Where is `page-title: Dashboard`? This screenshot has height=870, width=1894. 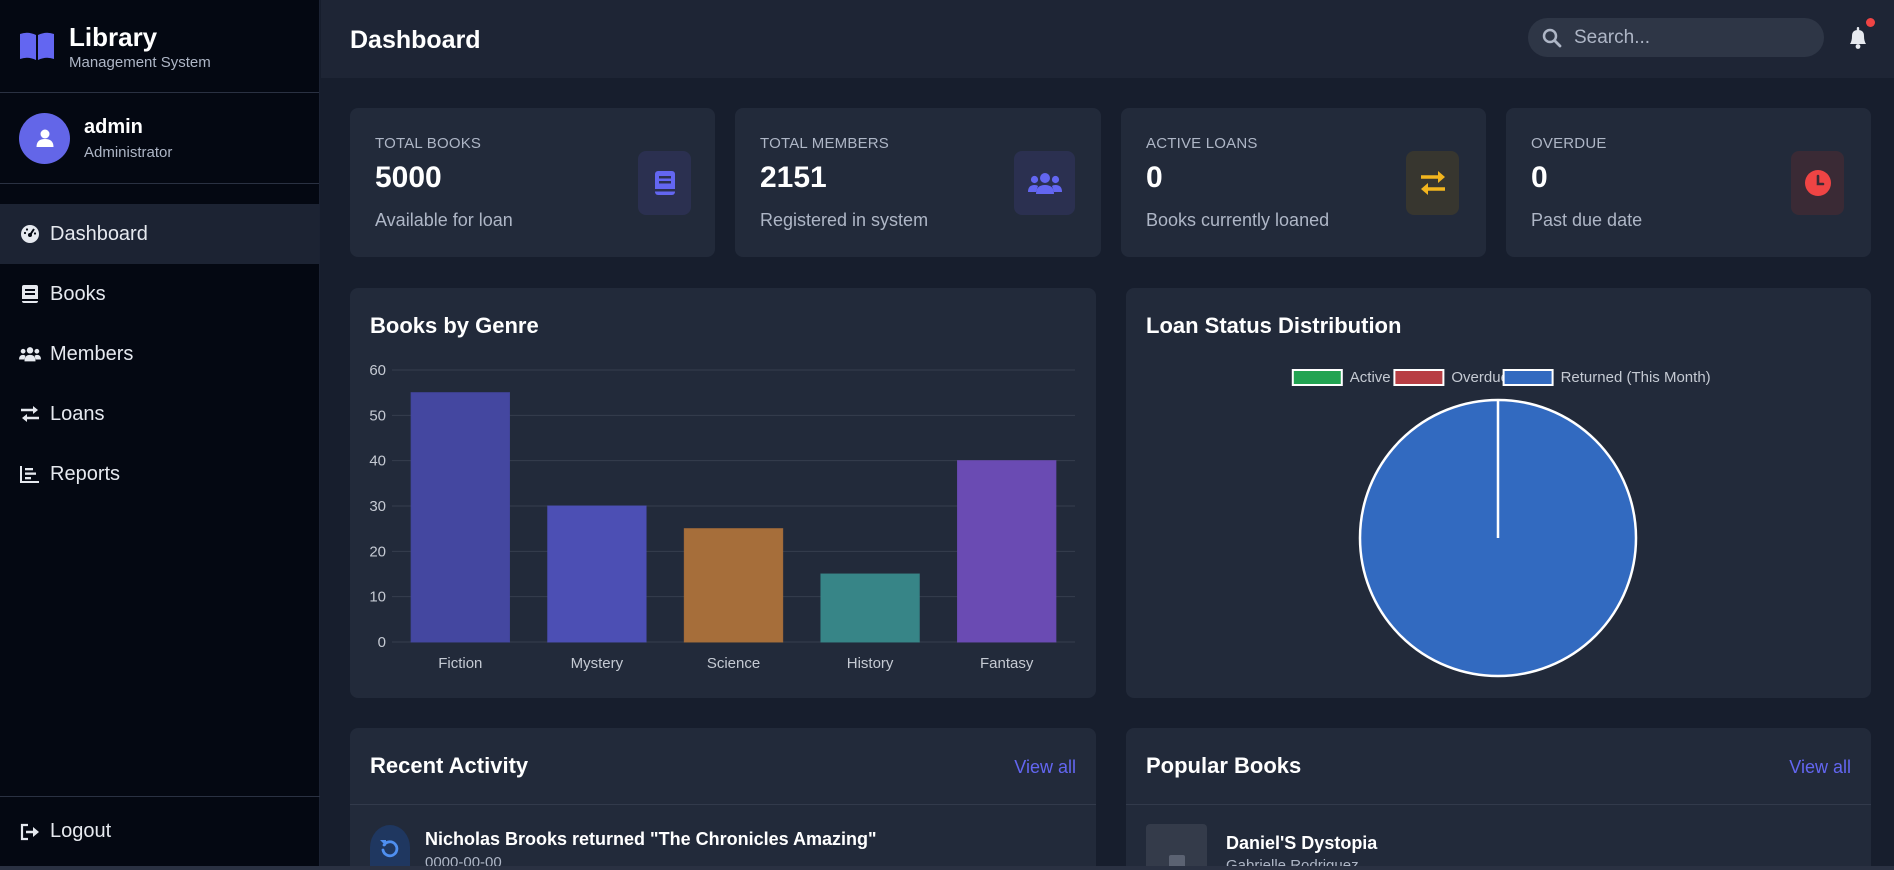
page-title: Dashboard is located at coordinates (415, 40).